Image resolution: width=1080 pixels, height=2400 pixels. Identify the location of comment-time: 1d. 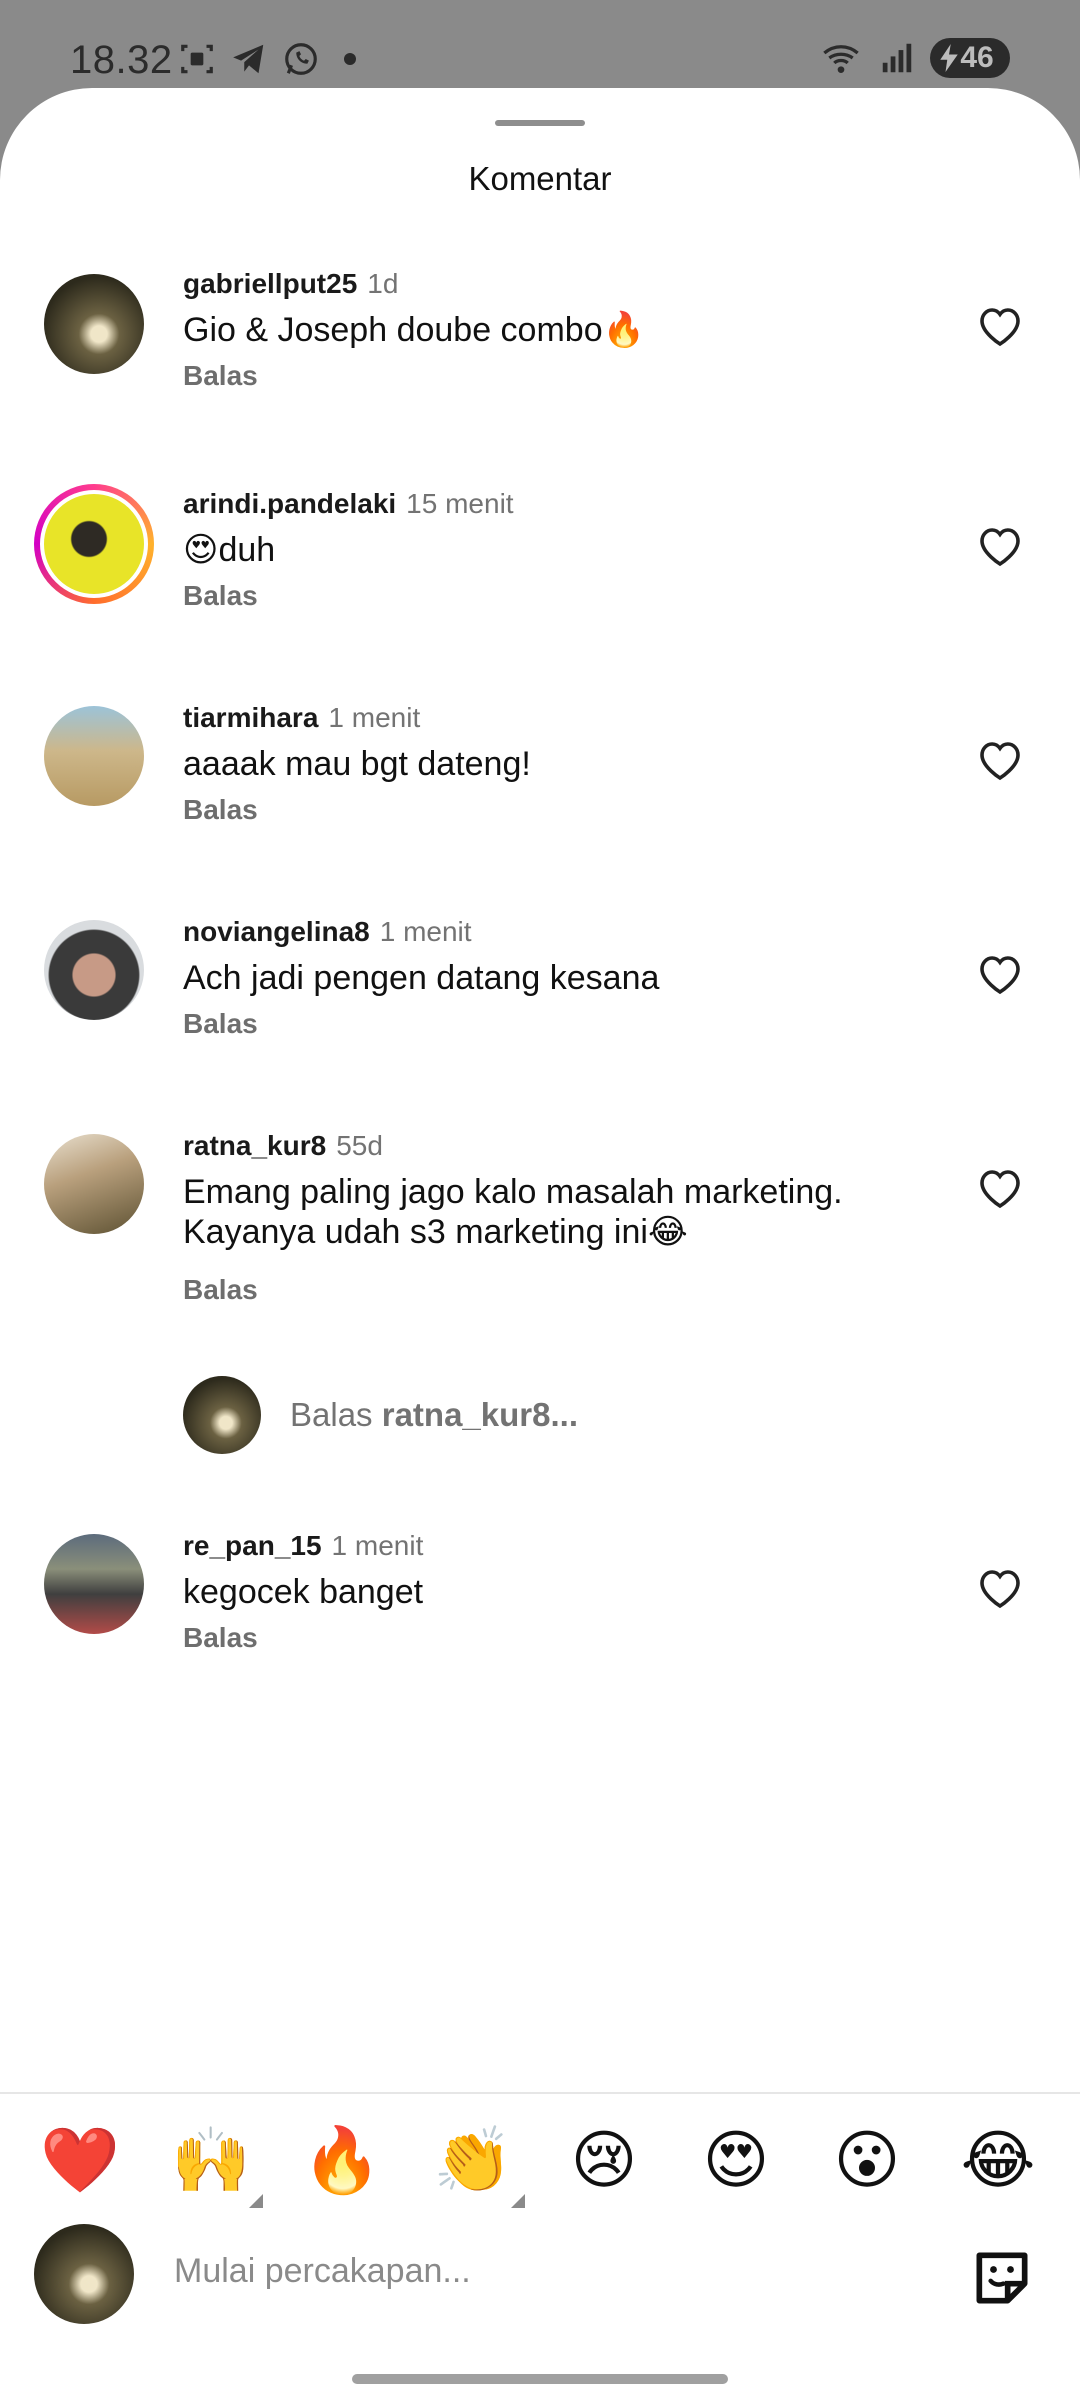
(383, 283).